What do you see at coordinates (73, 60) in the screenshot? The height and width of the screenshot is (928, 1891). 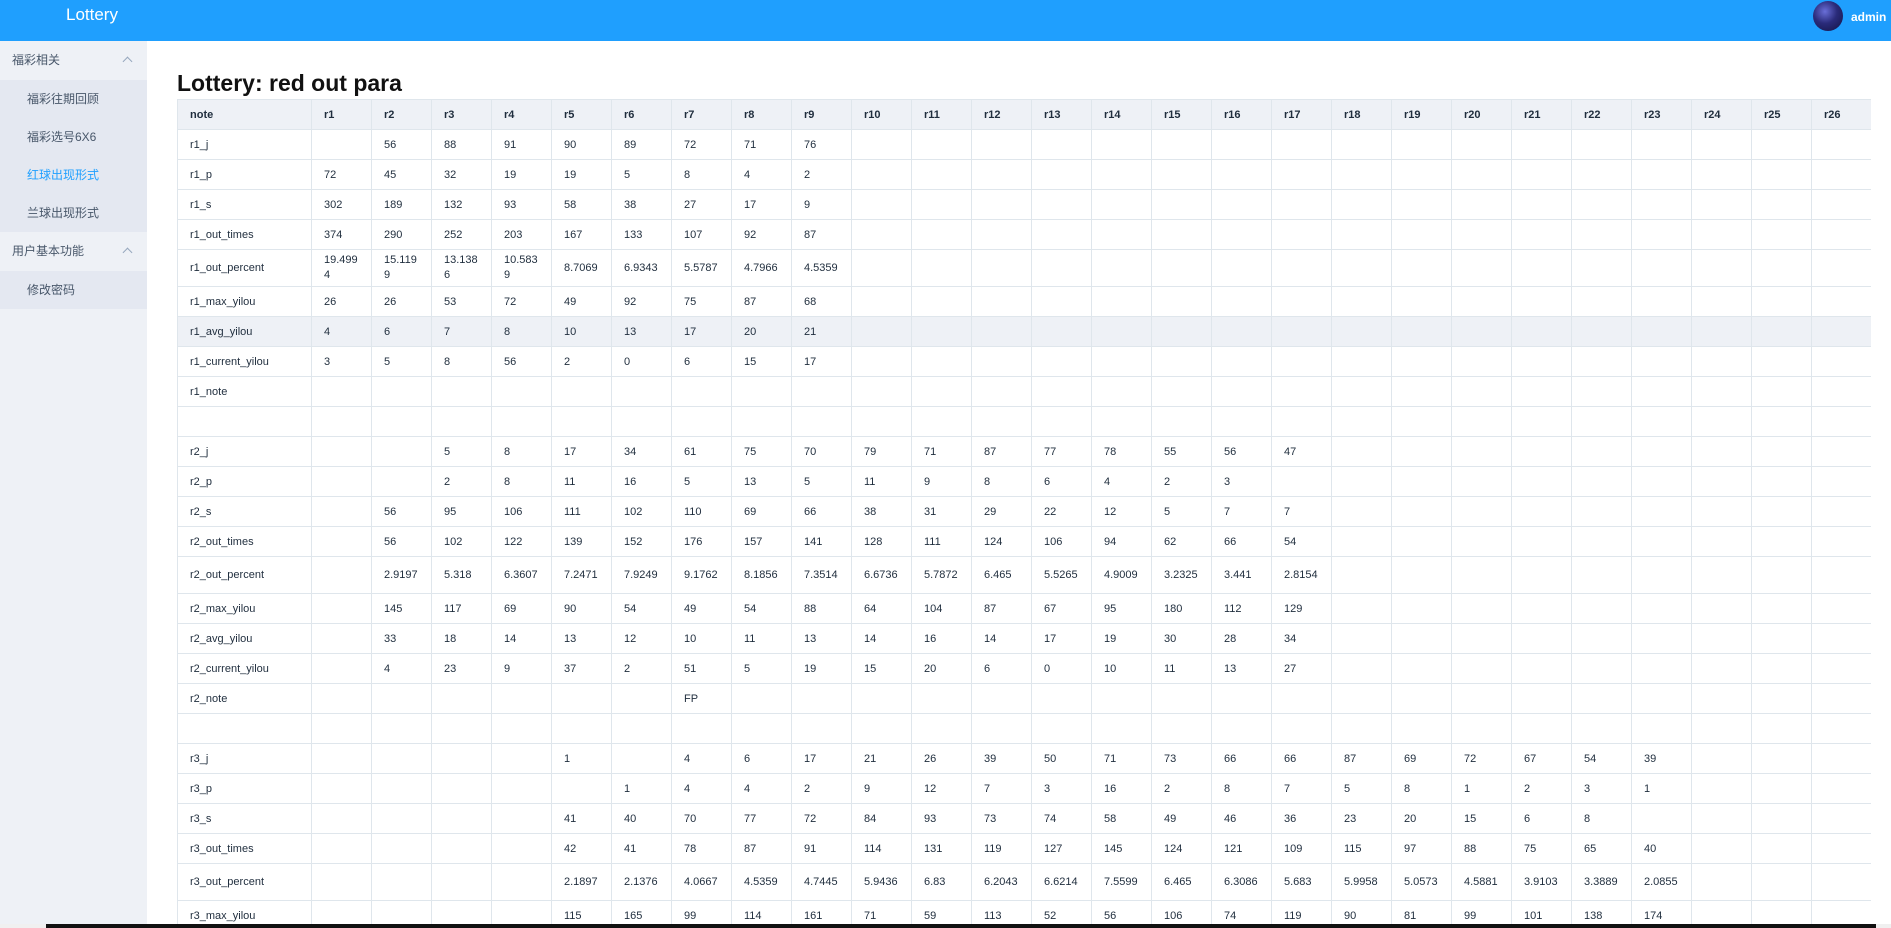 I see `menu-group-lottery: 福彩相关` at bounding box center [73, 60].